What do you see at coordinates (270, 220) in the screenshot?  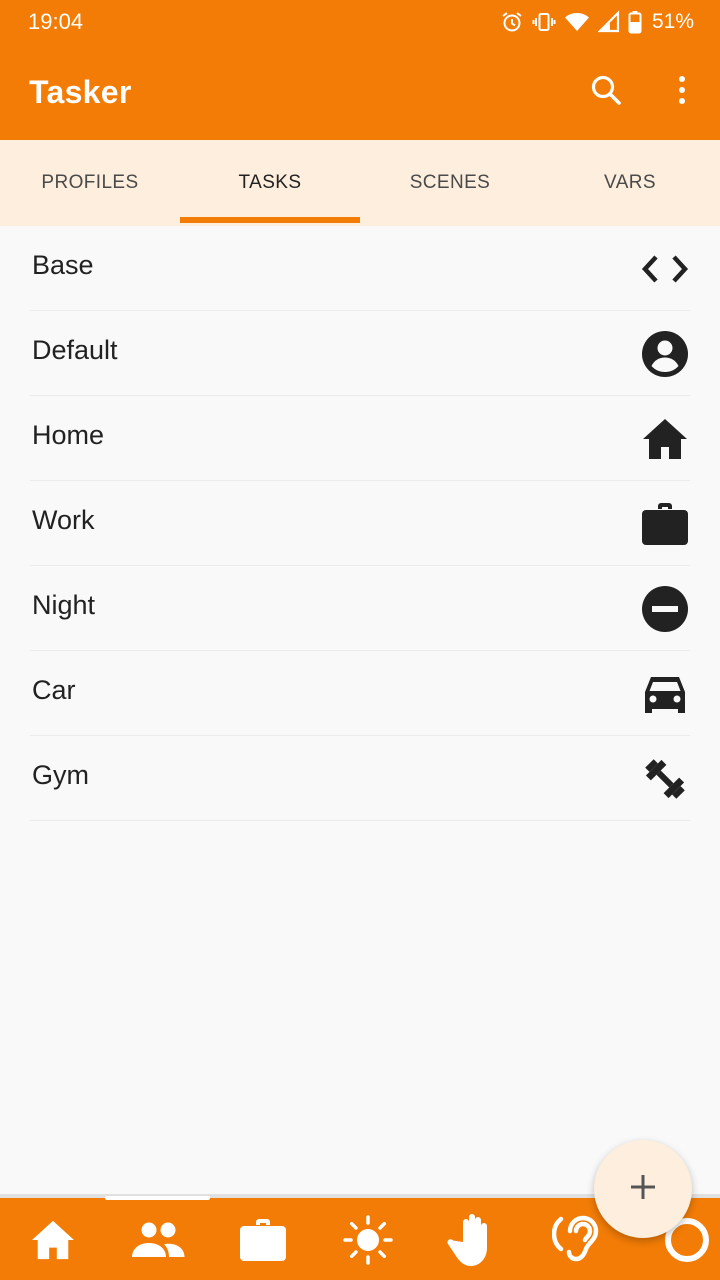 I see `tab-indicator` at bounding box center [270, 220].